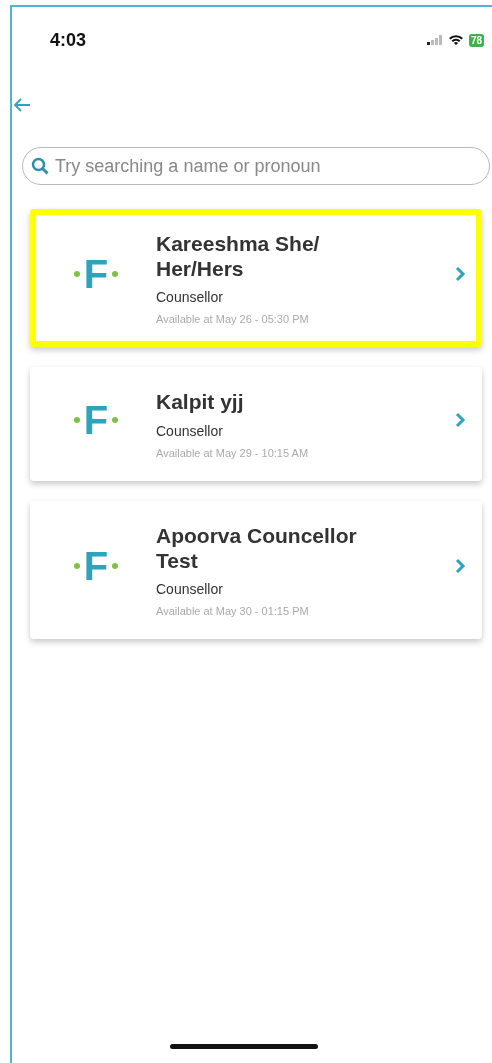 The width and height of the screenshot is (492, 1063). What do you see at coordinates (238, 256) in the screenshot?
I see `counsellor-name: Kareeshma She/ Her/Hers` at bounding box center [238, 256].